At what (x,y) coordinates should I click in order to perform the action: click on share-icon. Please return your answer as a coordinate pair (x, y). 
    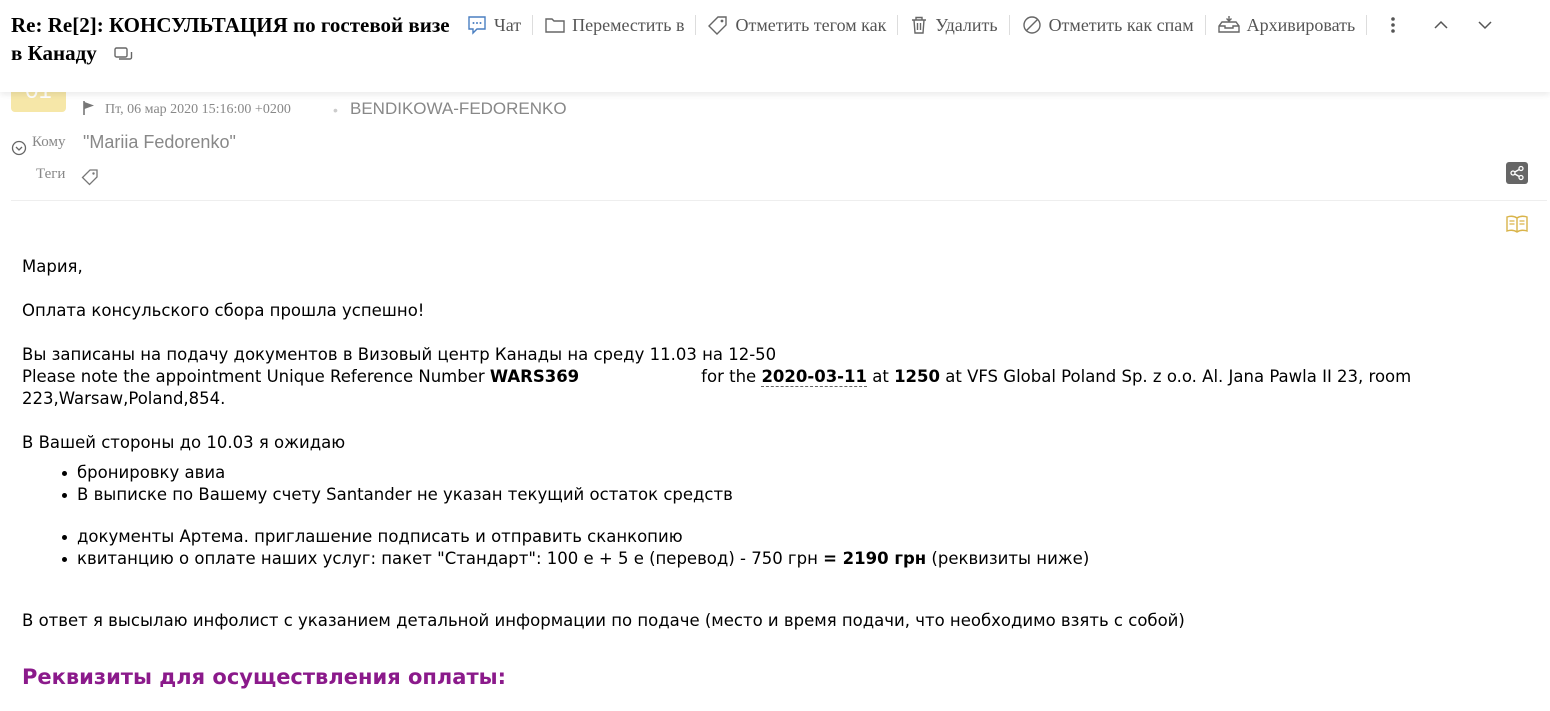
    Looking at the image, I should click on (1517, 173).